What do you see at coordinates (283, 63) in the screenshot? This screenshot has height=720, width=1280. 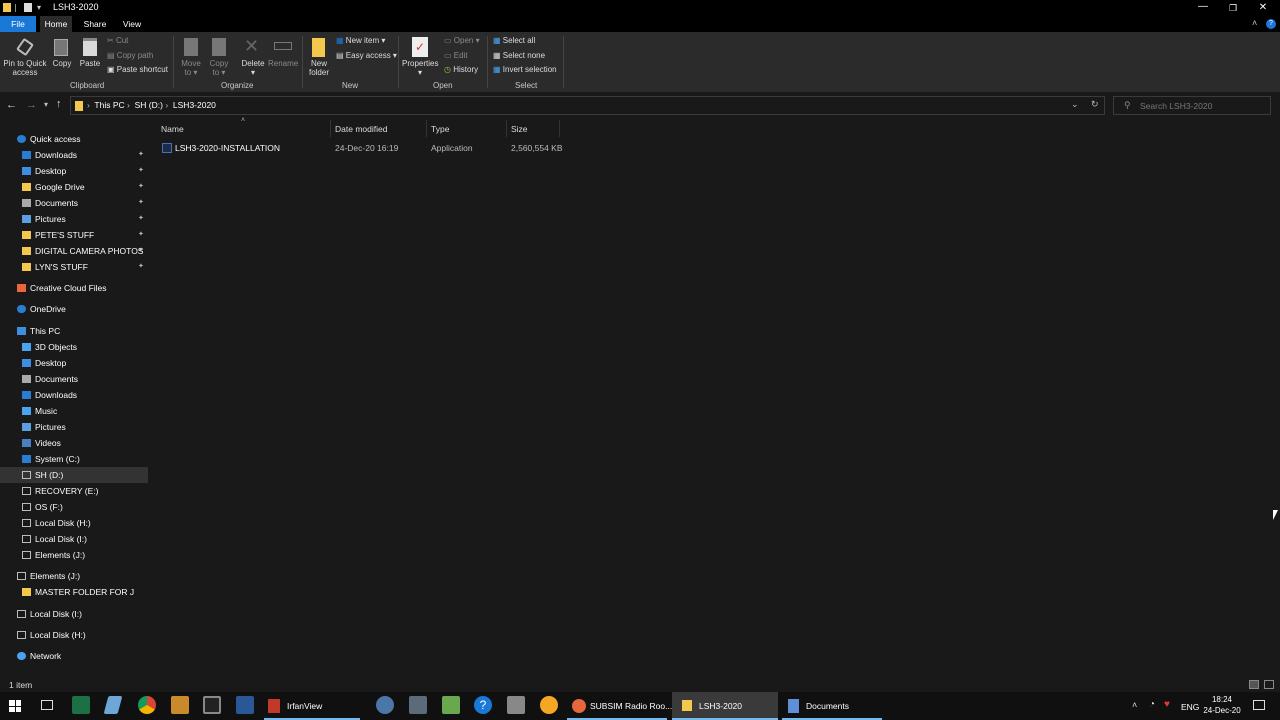 I see `rename-button: Rename` at bounding box center [283, 63].